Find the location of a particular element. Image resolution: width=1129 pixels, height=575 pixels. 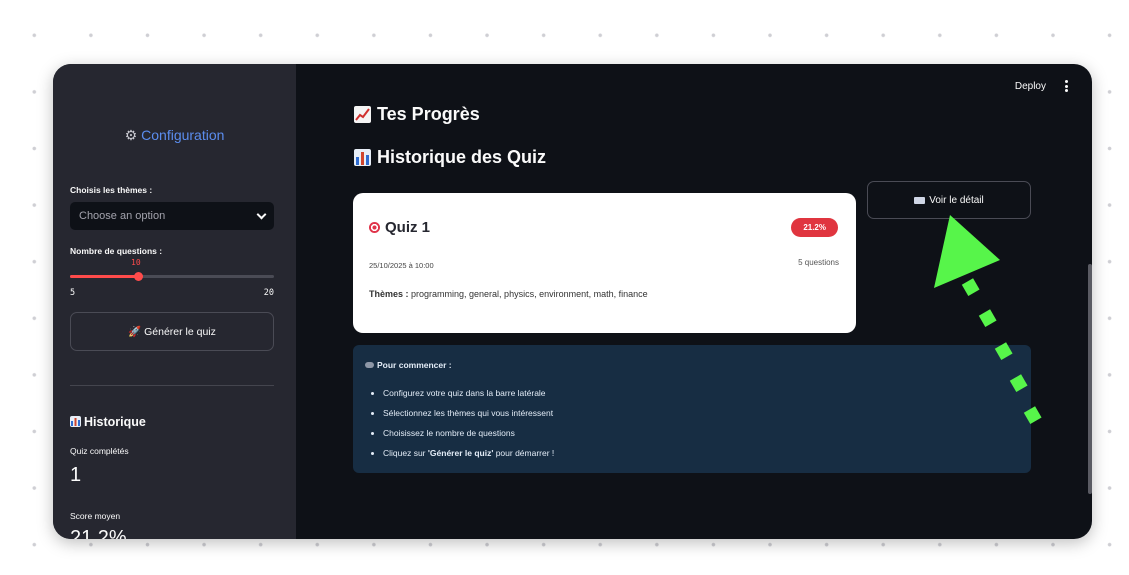

quiz-question-count: 5 questions is located at coordinates (818, 262).